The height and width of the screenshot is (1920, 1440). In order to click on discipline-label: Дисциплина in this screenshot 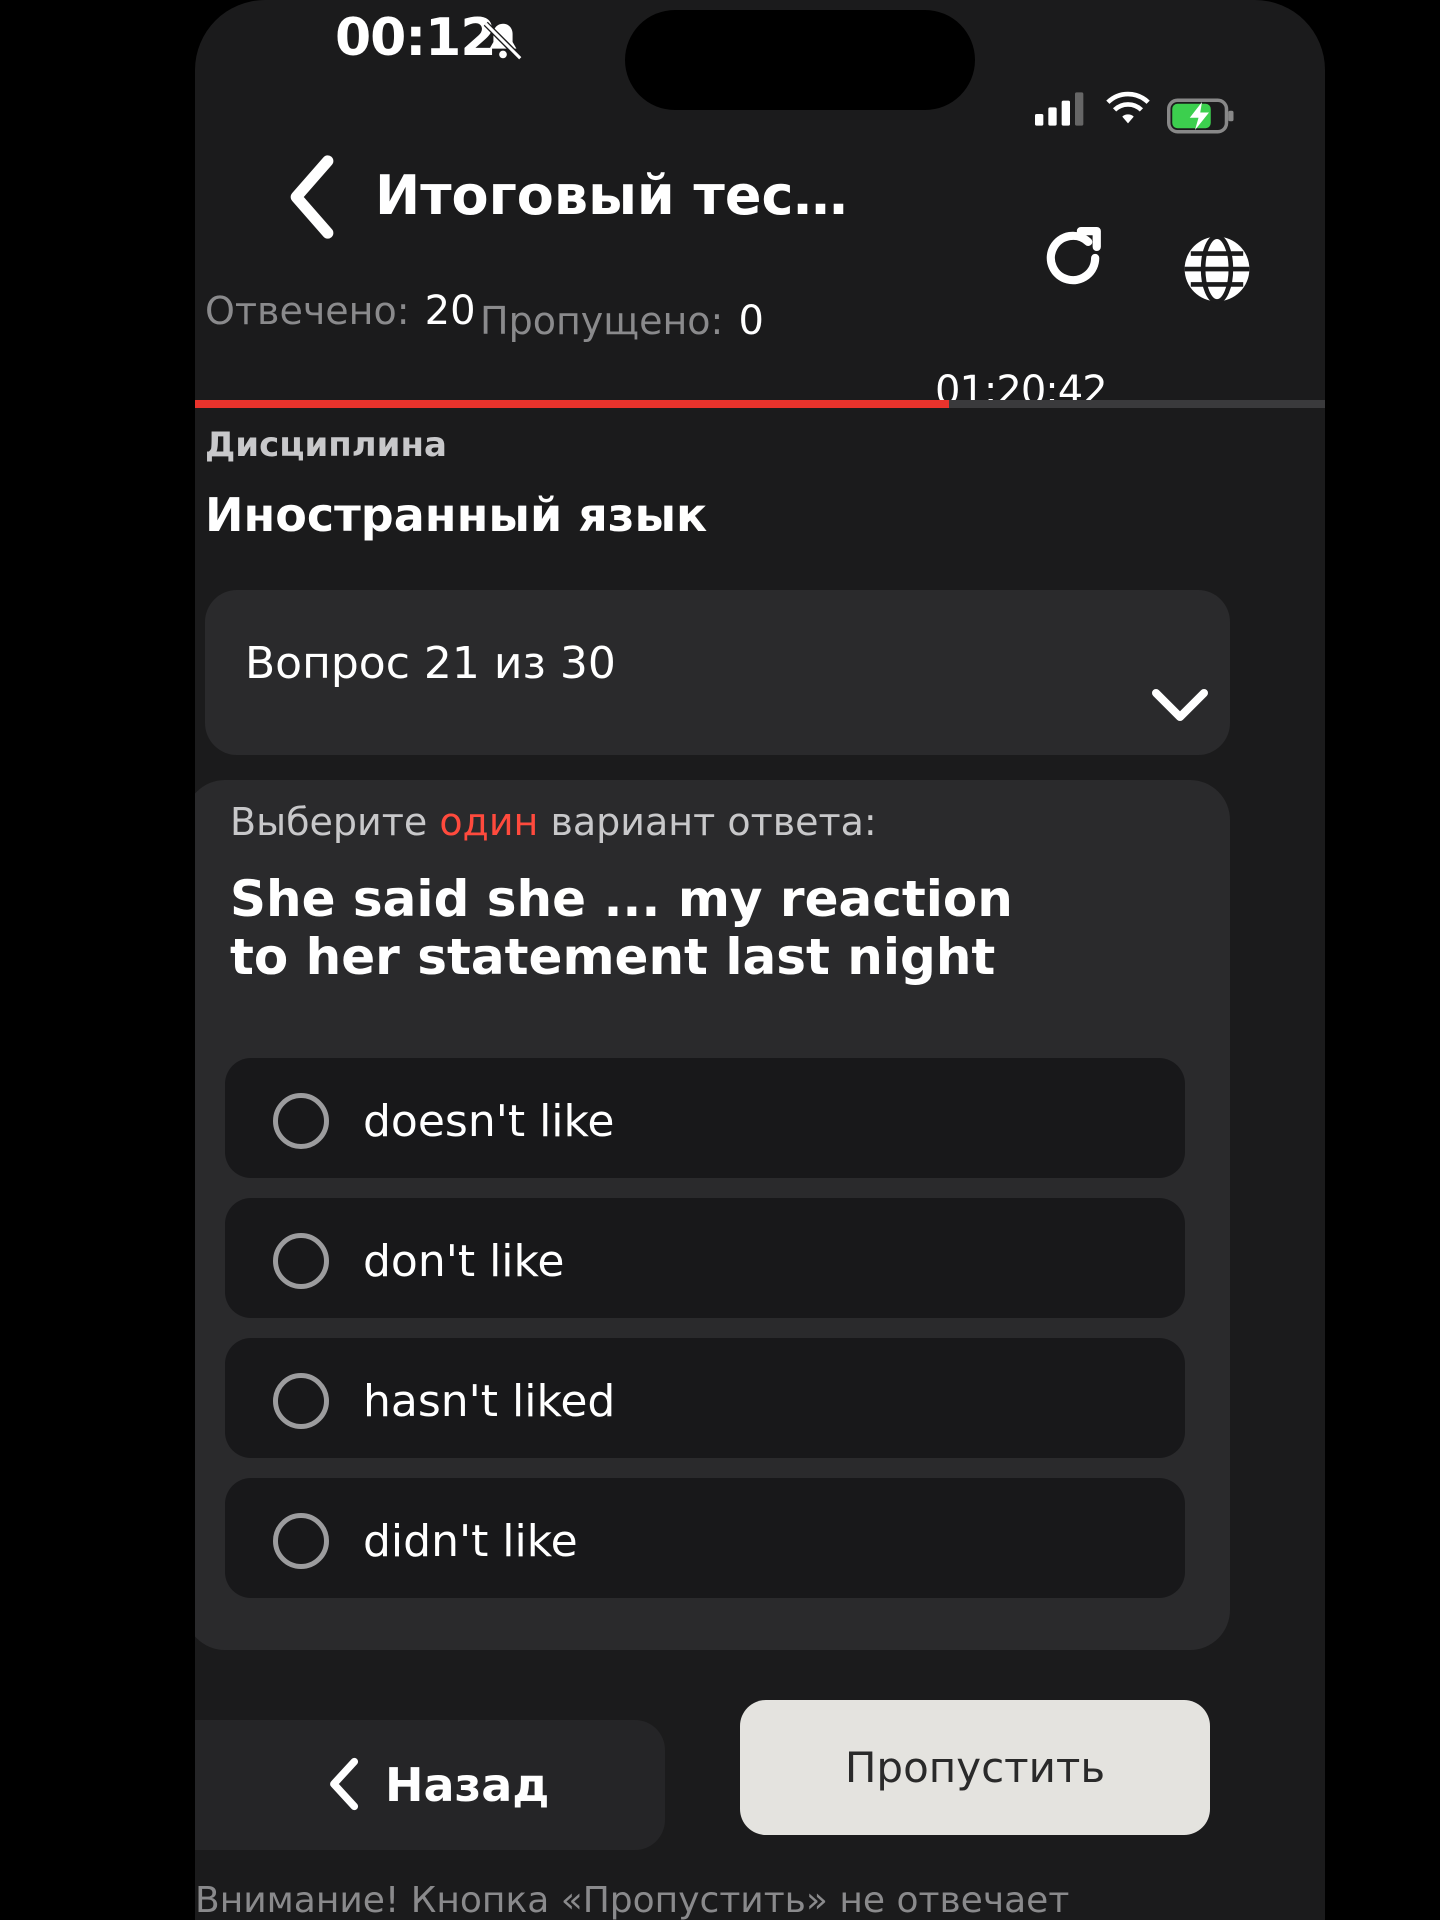, I will do `click(326, 445)`.